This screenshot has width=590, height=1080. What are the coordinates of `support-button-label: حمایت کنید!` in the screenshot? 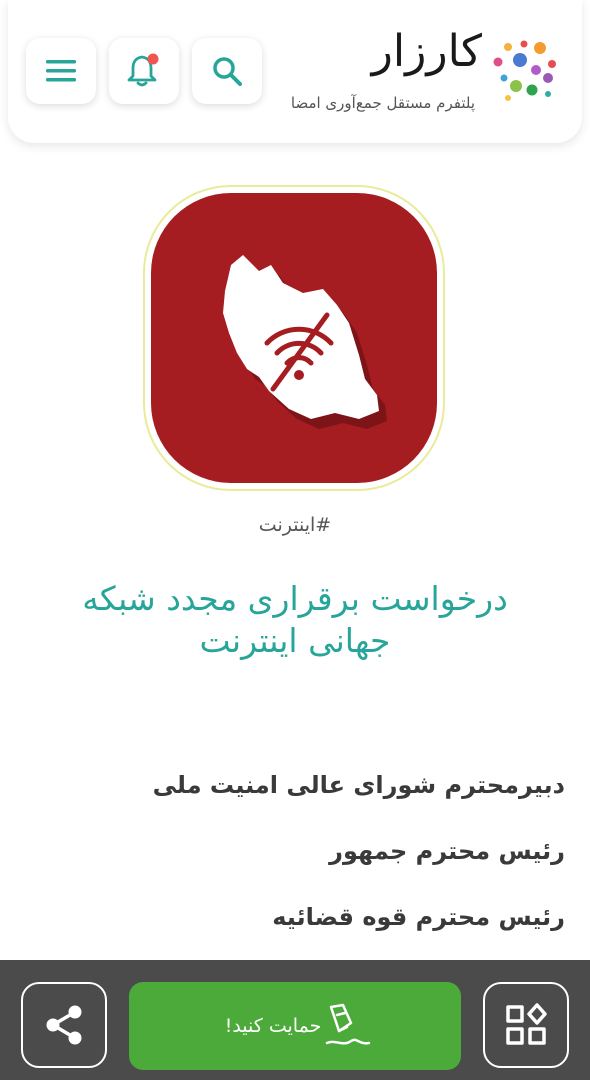 It's located at (273, 1026).